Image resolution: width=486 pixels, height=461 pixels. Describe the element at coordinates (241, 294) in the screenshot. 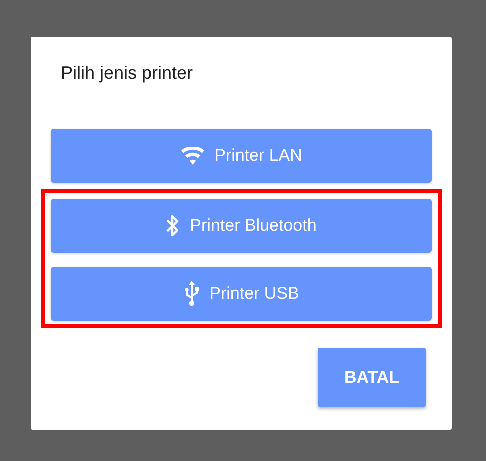

I see `printer-option-button: Printer USB` at that location.